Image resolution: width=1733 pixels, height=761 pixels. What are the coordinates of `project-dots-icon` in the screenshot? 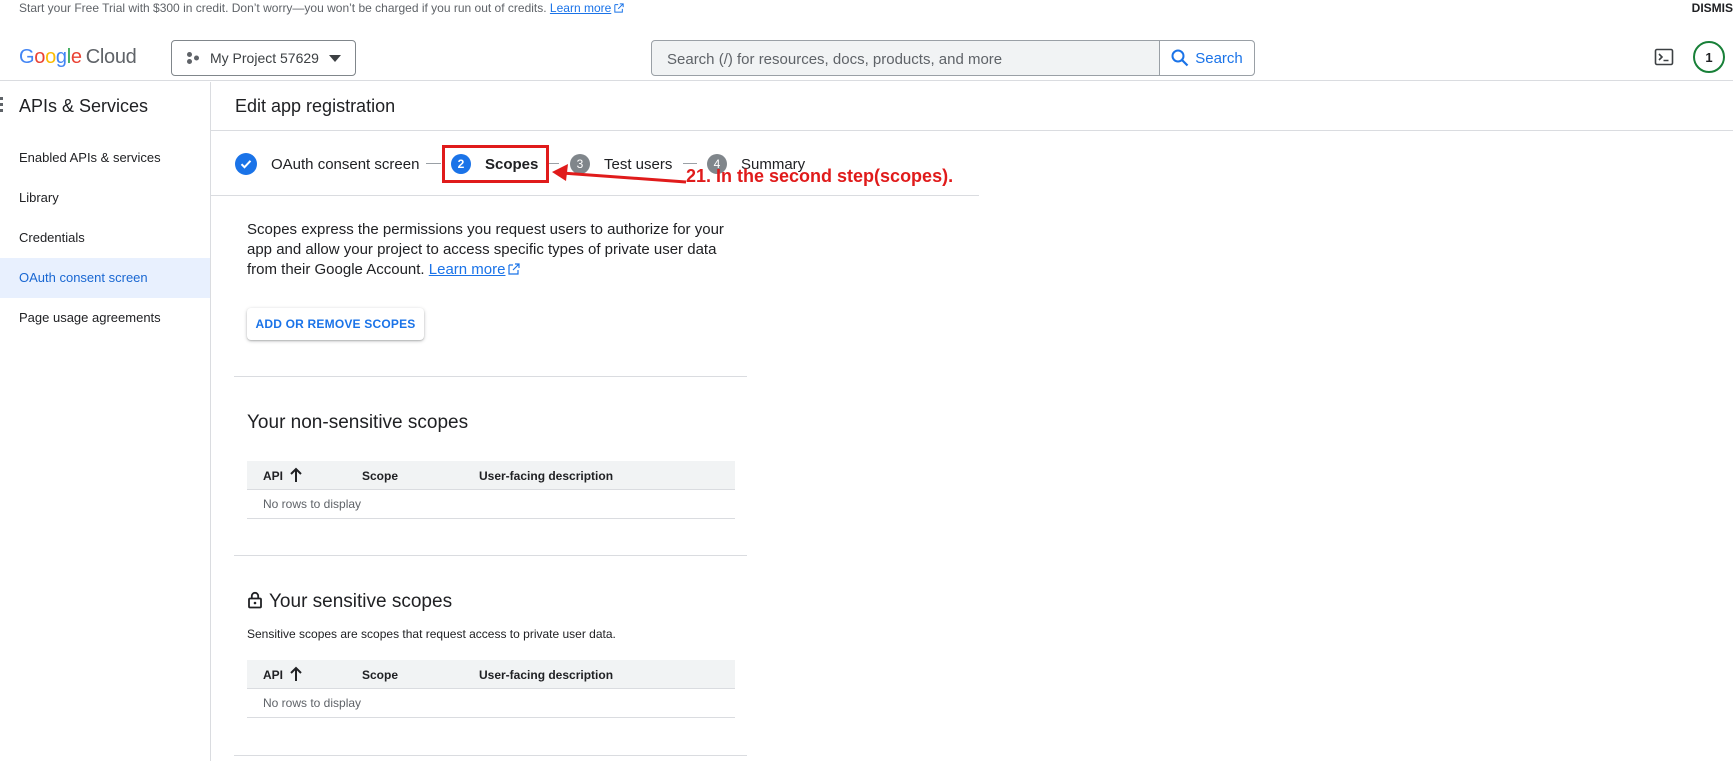 It's located at (193, 58).